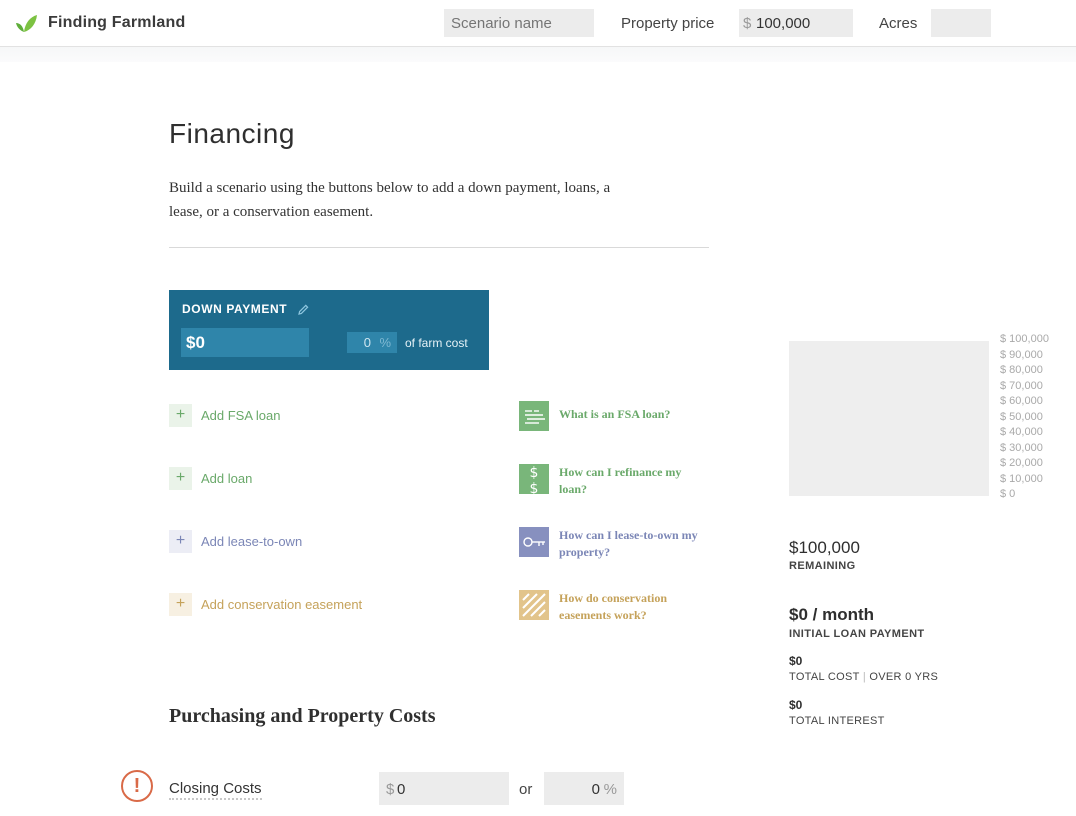 The image size is (1076, 816). What do you see at coordinates (796, 661) in the screenshot?
I see `total-cost-value: $0` at bounding box center [796, 661].